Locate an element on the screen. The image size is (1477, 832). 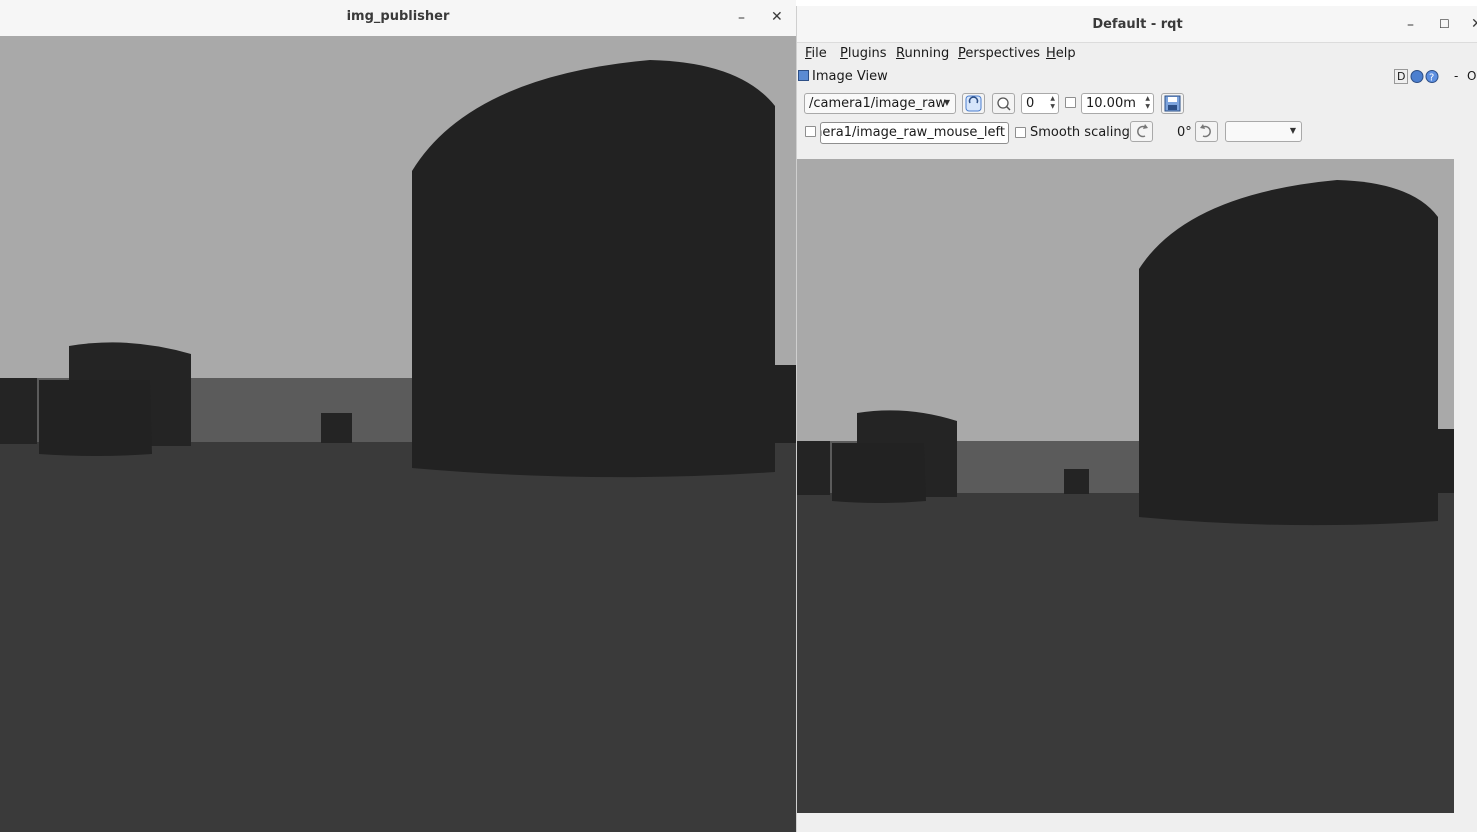
publish-mouse-checkbox is located at coordinates (810, 131).